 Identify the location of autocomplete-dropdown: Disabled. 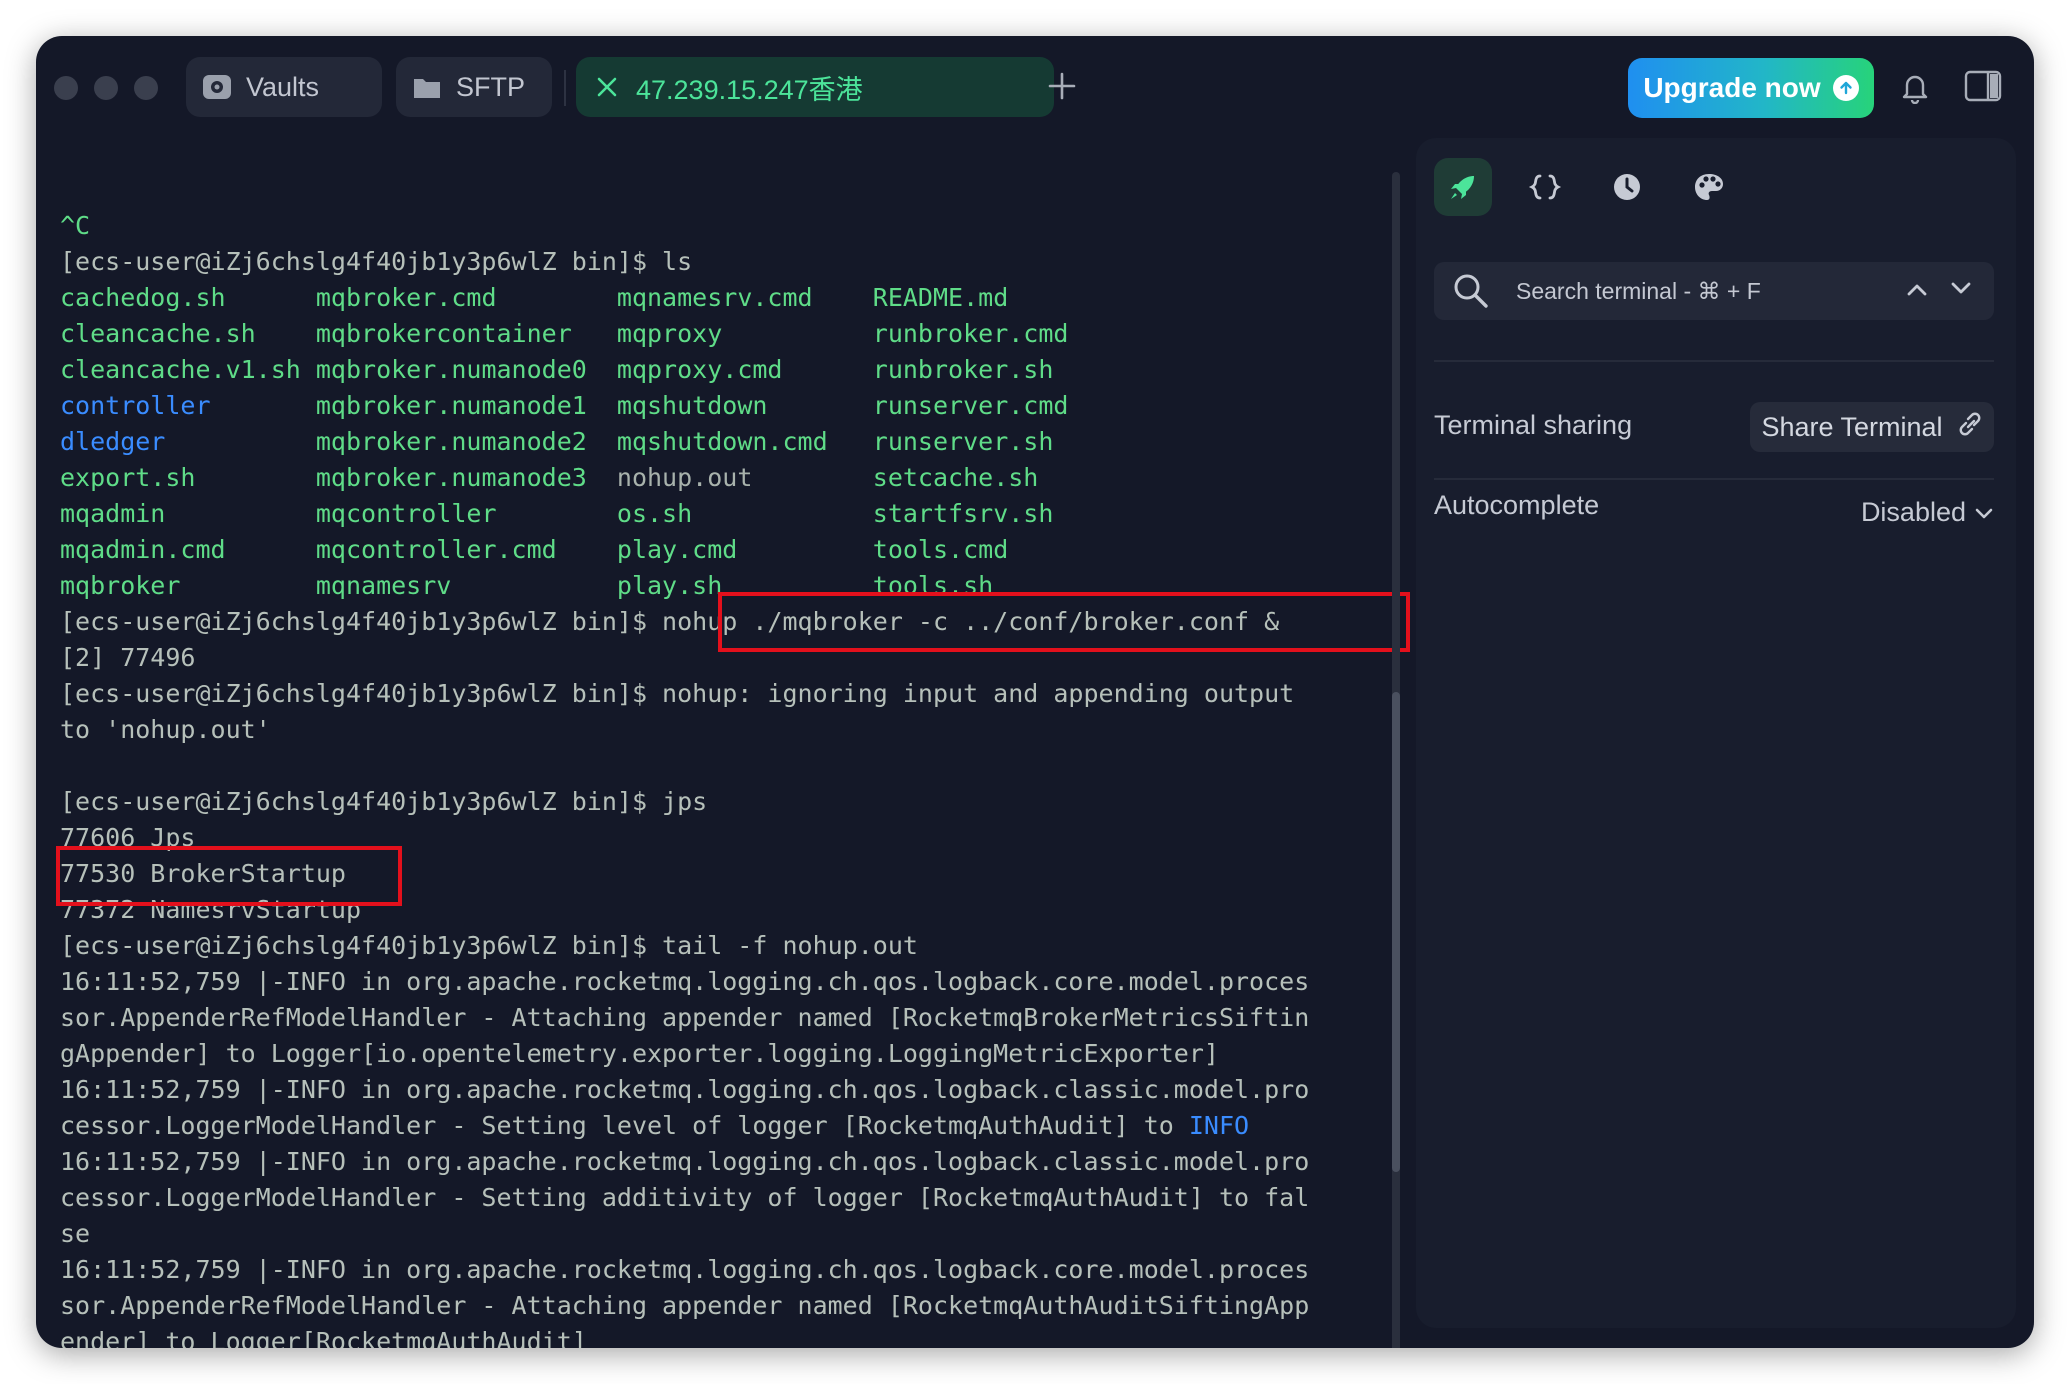
(1923, 512).